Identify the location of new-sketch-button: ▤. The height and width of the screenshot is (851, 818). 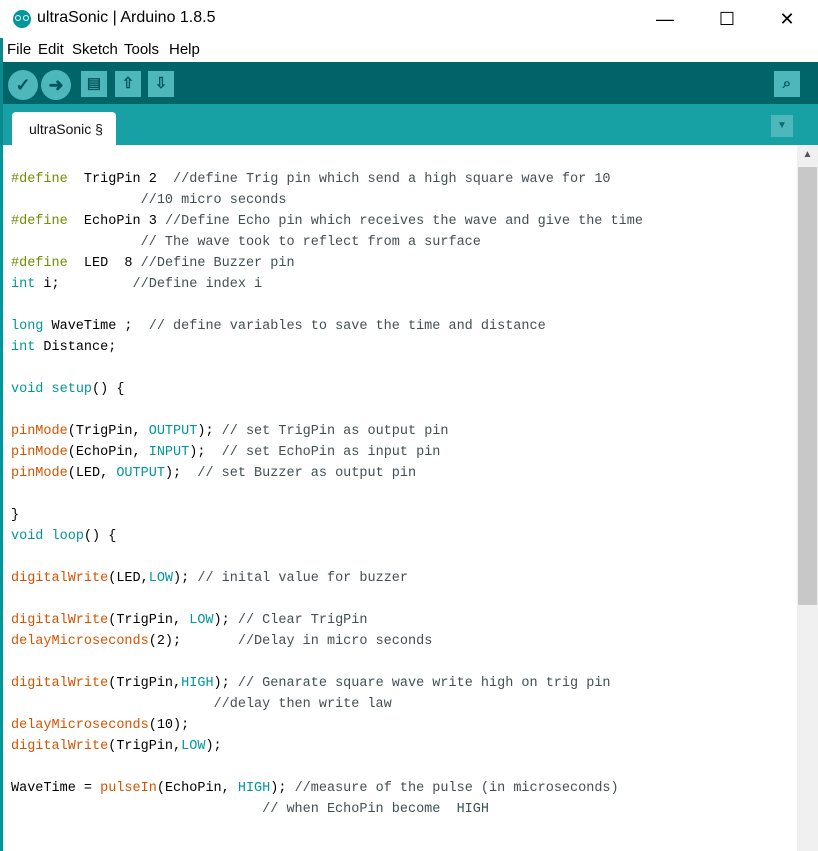
(94, 84).